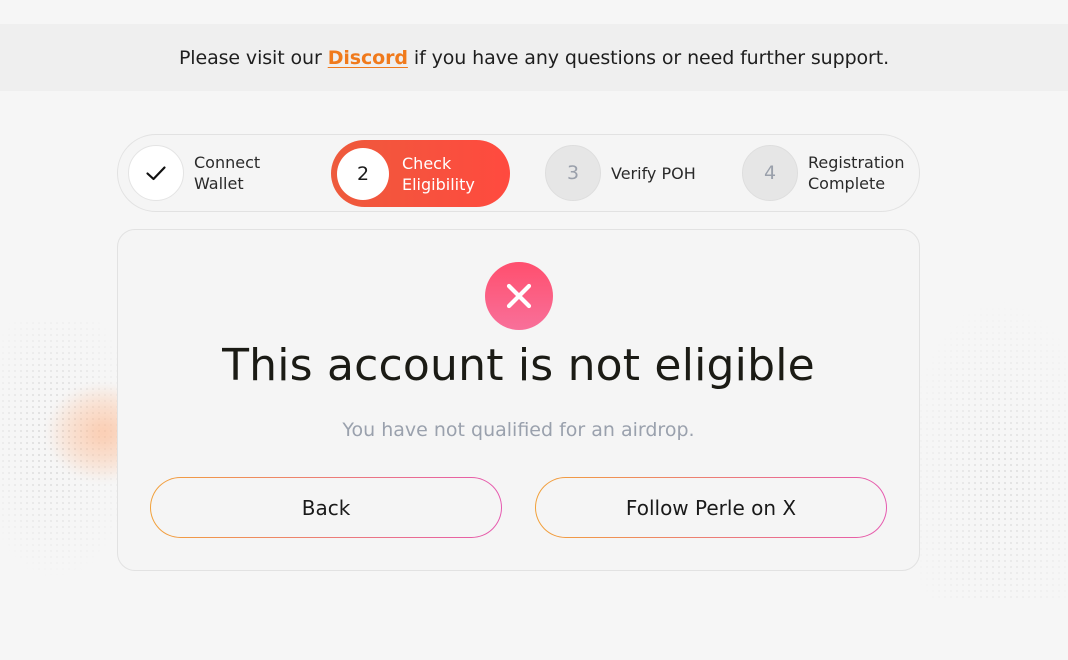 This screenshot has height=660, width=1068. What do you see at coordinates (518, 430) in the screenshot?
I see `result-message: You have not qualified for an airdrop.` at bounding box center [518, 430].